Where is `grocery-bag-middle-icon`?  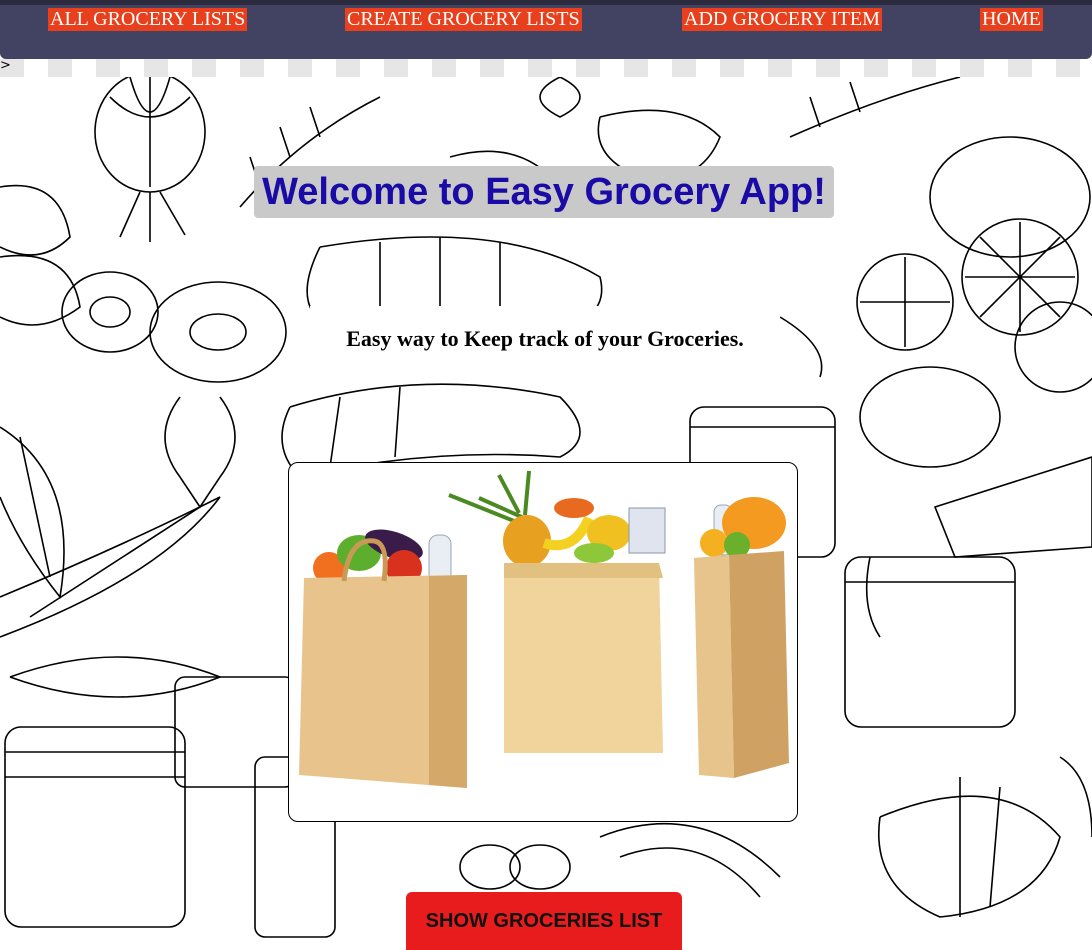 grocery-bag-middle-icon is located at coordinates (557, 611).